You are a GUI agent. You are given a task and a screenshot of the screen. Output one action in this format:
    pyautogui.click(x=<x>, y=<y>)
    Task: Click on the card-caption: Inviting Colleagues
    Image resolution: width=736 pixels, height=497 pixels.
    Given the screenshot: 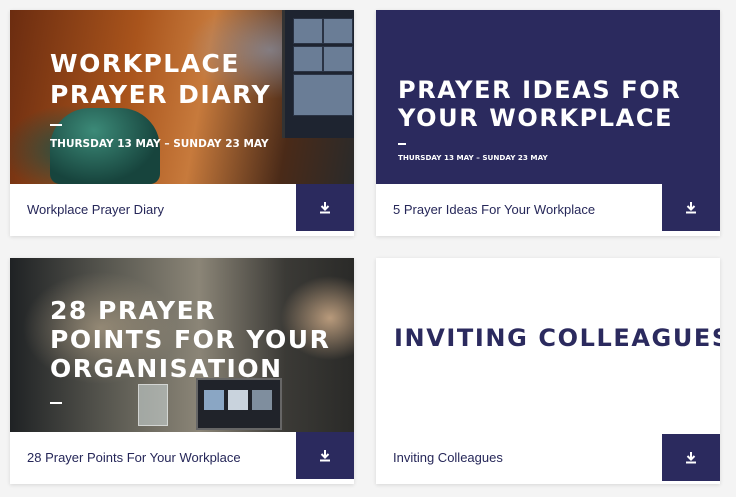 What is the action you would take?
    pyautogui.click(x=448, y=458)
    